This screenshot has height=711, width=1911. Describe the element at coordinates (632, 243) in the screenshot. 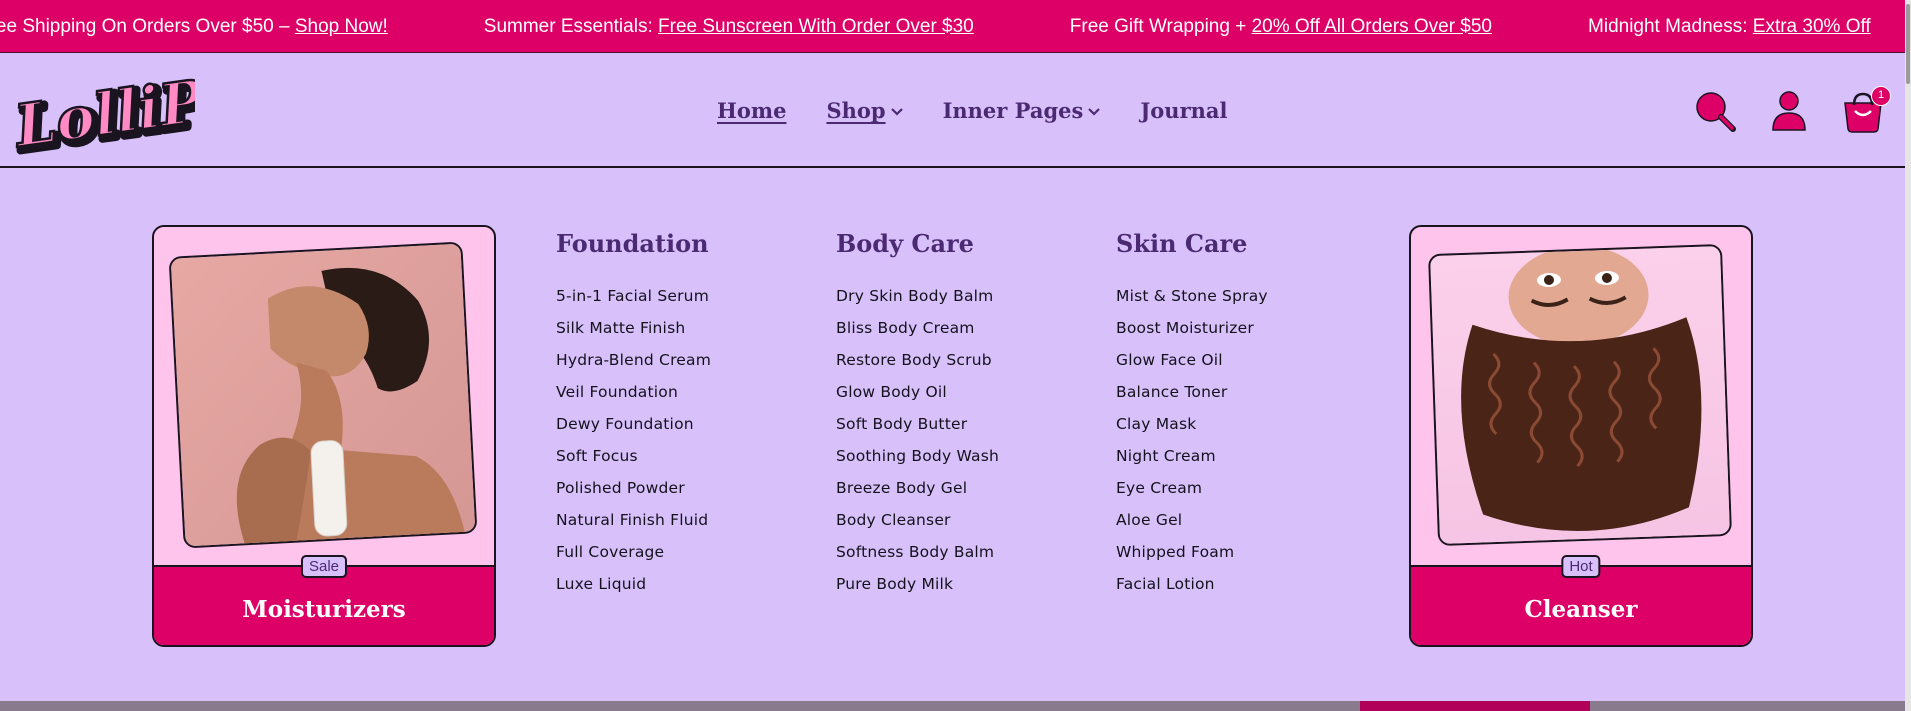

I see `column-heading: Foundation` at that location.